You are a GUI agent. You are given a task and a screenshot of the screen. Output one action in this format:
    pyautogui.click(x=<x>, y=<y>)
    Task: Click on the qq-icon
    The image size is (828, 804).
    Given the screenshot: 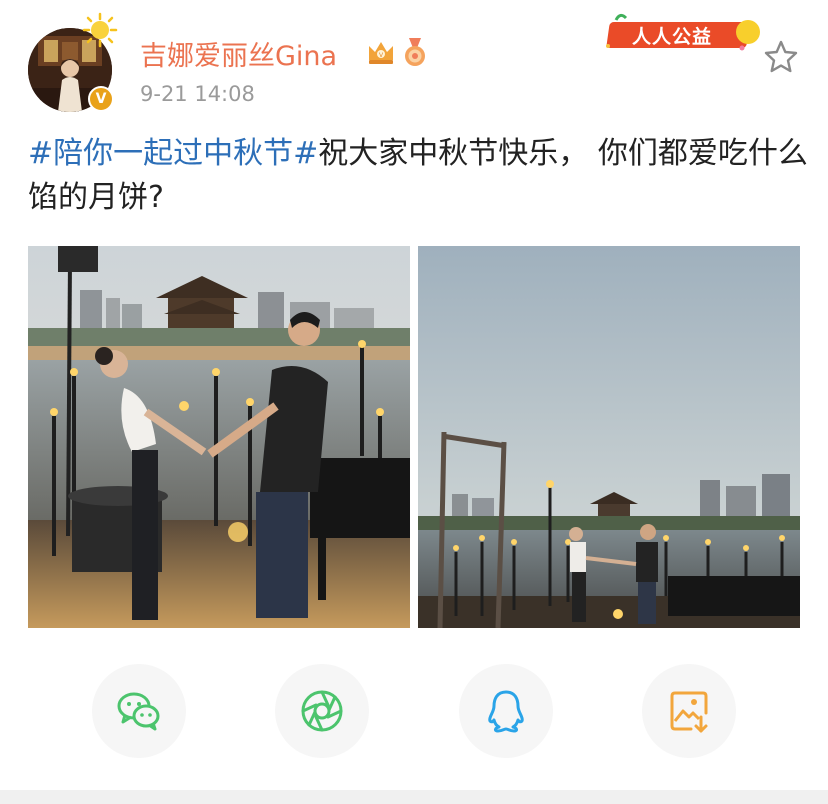 What is the action you would take?
    pyautogui.click(x=506, y=711)
    